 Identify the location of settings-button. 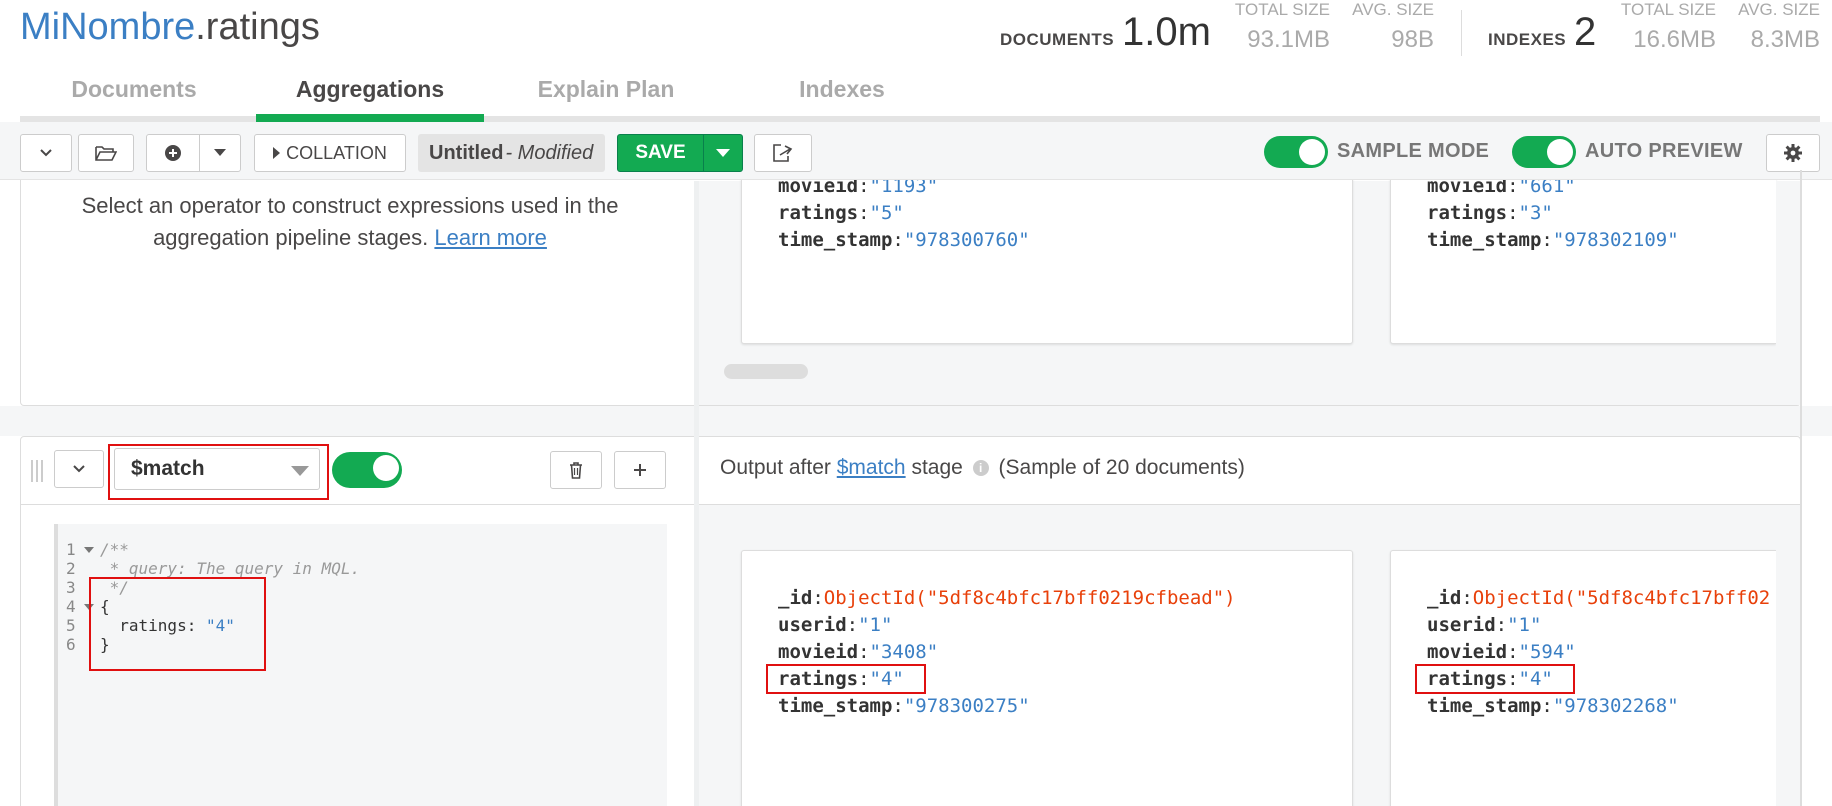
(1793, 153).